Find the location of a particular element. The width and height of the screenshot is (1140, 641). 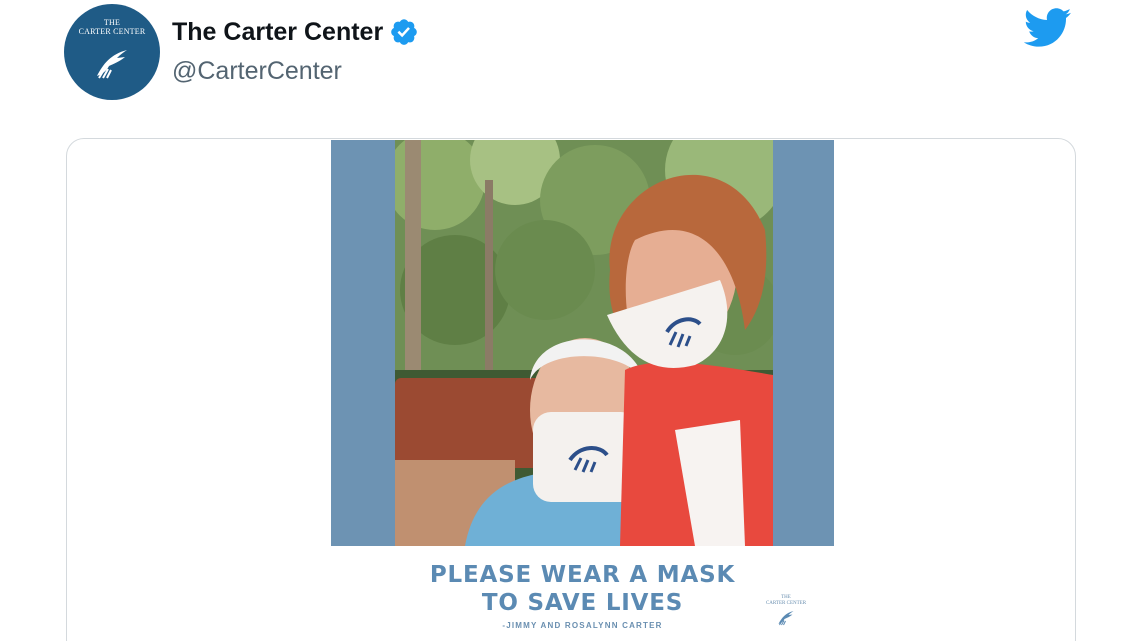

poster-attribution: -JIMMY AND ROSALYNN CARTER is located at coordinates (582, 625).